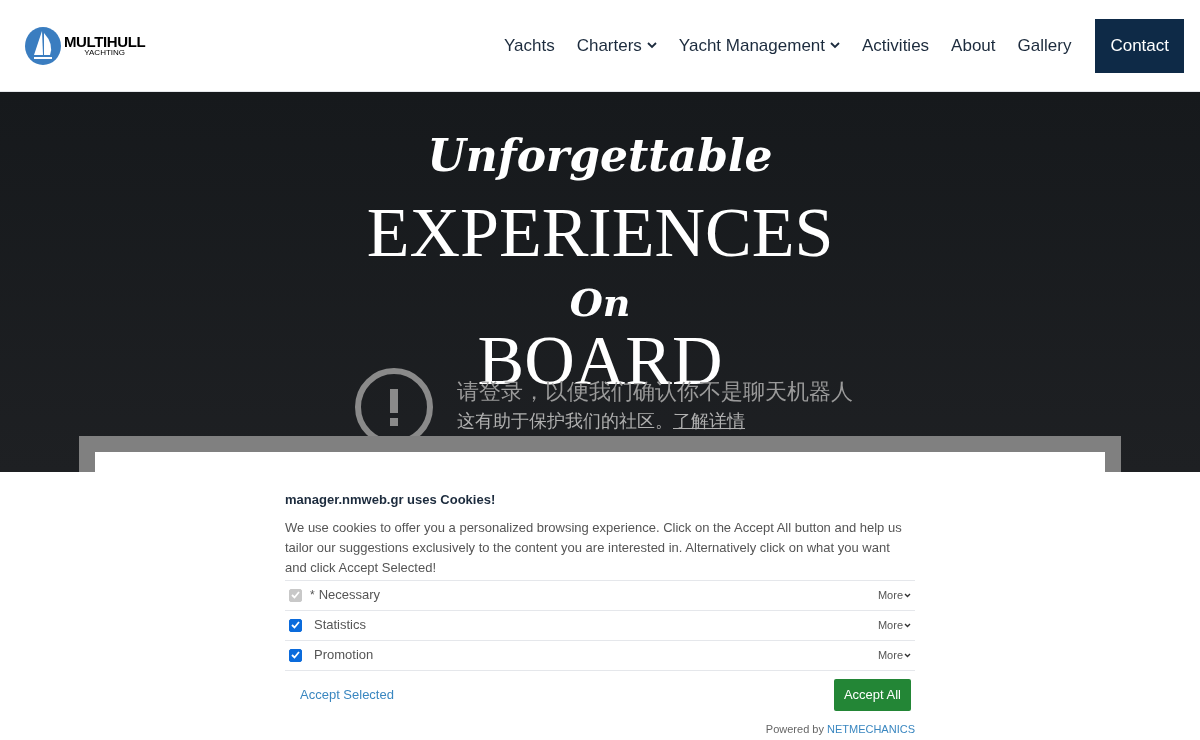 This screenshot has height=740, width=1200. What do you see at coordinates (1139, 45) in the screenshot?
I see `contact-button: Contact` at bounding box center [1139, 45].